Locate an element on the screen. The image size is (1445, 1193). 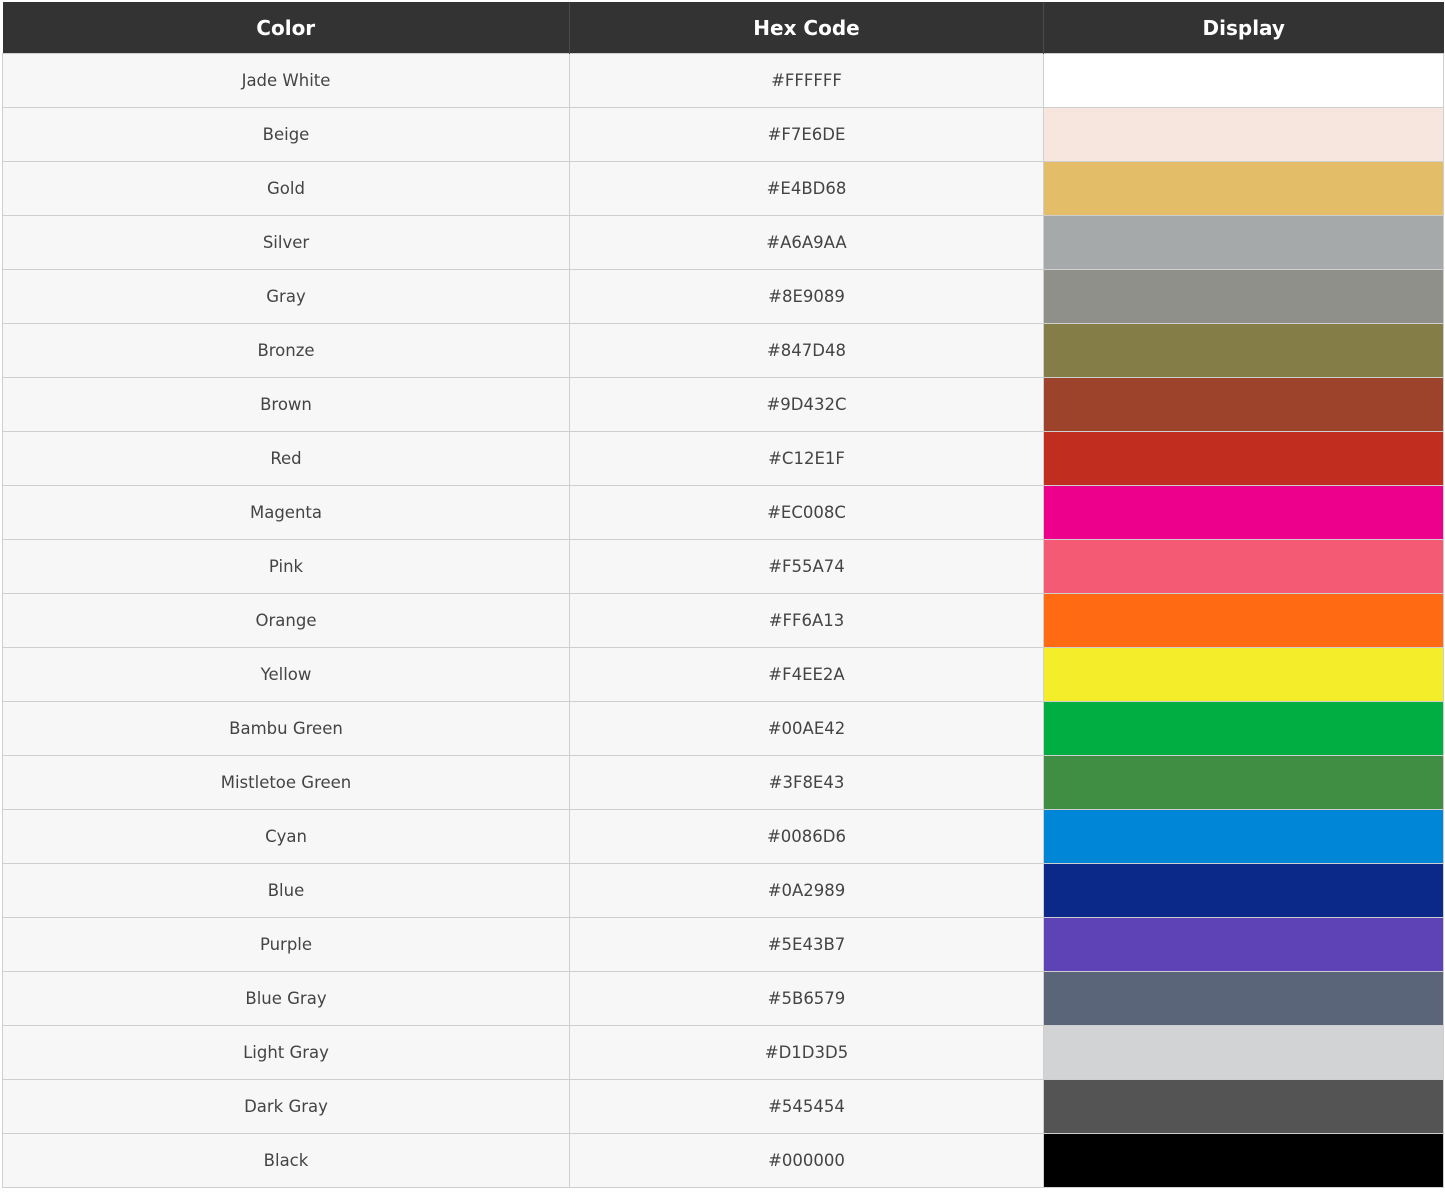
table-row: Yellow #F4EE2A is located at coordinates (723, 674).